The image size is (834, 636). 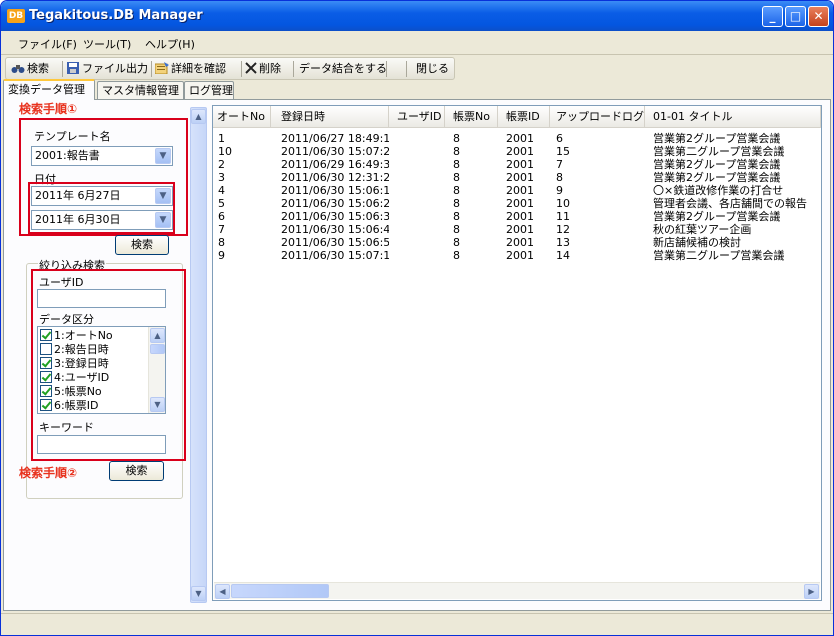 I want to click on category-item: 2:報告日時, so click(x=74, y=350).